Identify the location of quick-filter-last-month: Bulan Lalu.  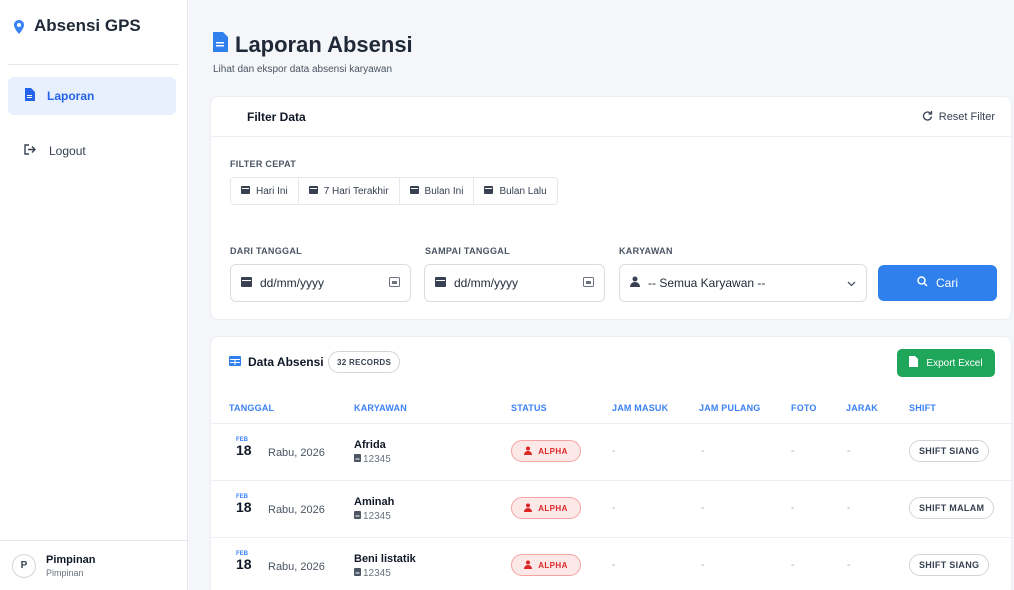
(515, 191).